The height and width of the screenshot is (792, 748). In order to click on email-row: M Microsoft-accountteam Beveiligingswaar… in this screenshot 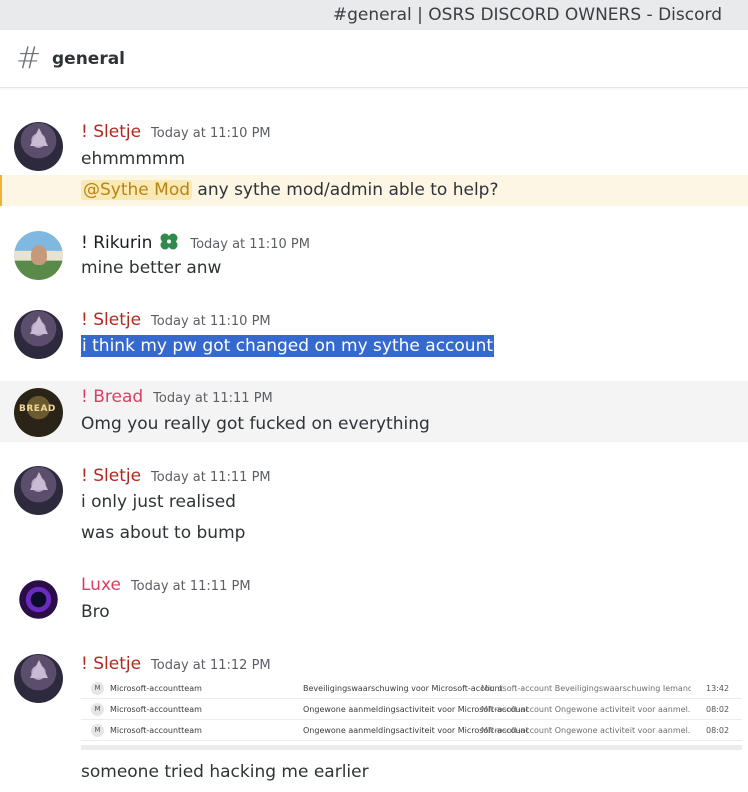, I will do `click(411, 688)`.